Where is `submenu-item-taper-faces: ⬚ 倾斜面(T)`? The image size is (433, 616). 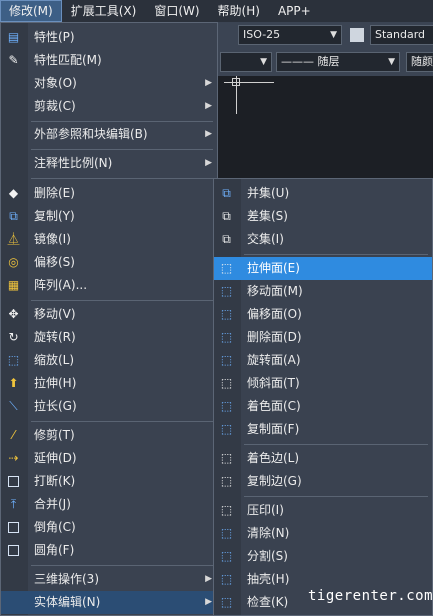 submenu-item-taper-faces: ⬚ 倾斜面(T) is located at coordinates (323, 383).